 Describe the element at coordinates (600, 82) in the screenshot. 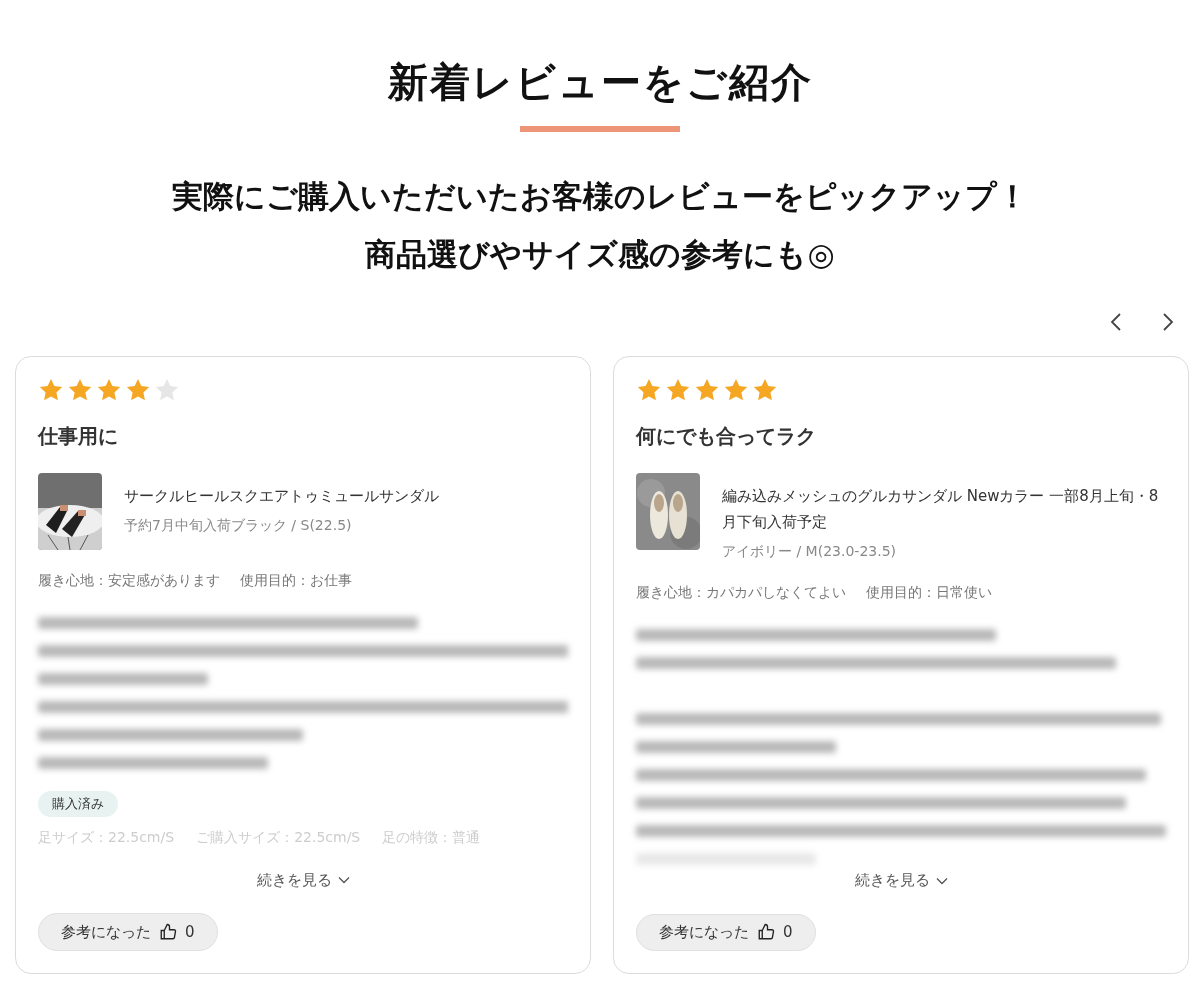

I see `section-heading: 新着レビューをご紹介` at that location.